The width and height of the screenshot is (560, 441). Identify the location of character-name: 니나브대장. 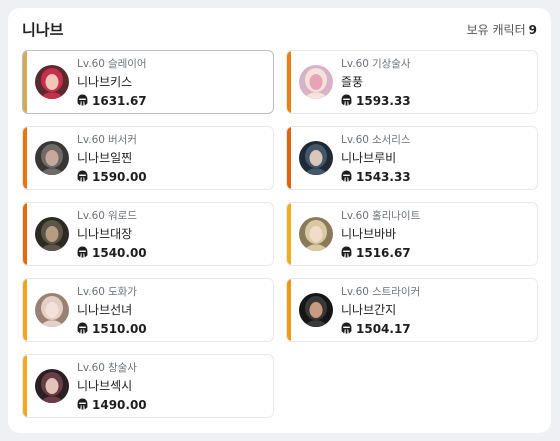
(105, 234).